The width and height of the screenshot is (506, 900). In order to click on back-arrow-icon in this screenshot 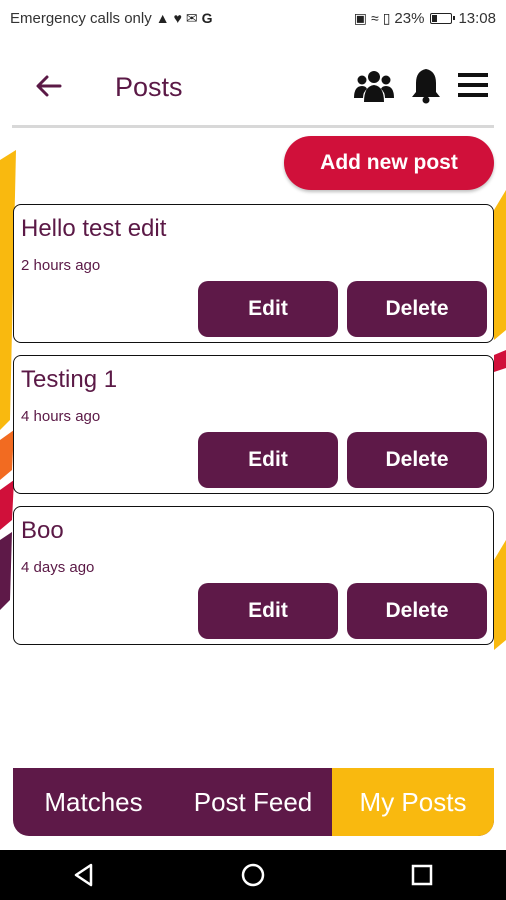, I will do `click(49, 86)`.